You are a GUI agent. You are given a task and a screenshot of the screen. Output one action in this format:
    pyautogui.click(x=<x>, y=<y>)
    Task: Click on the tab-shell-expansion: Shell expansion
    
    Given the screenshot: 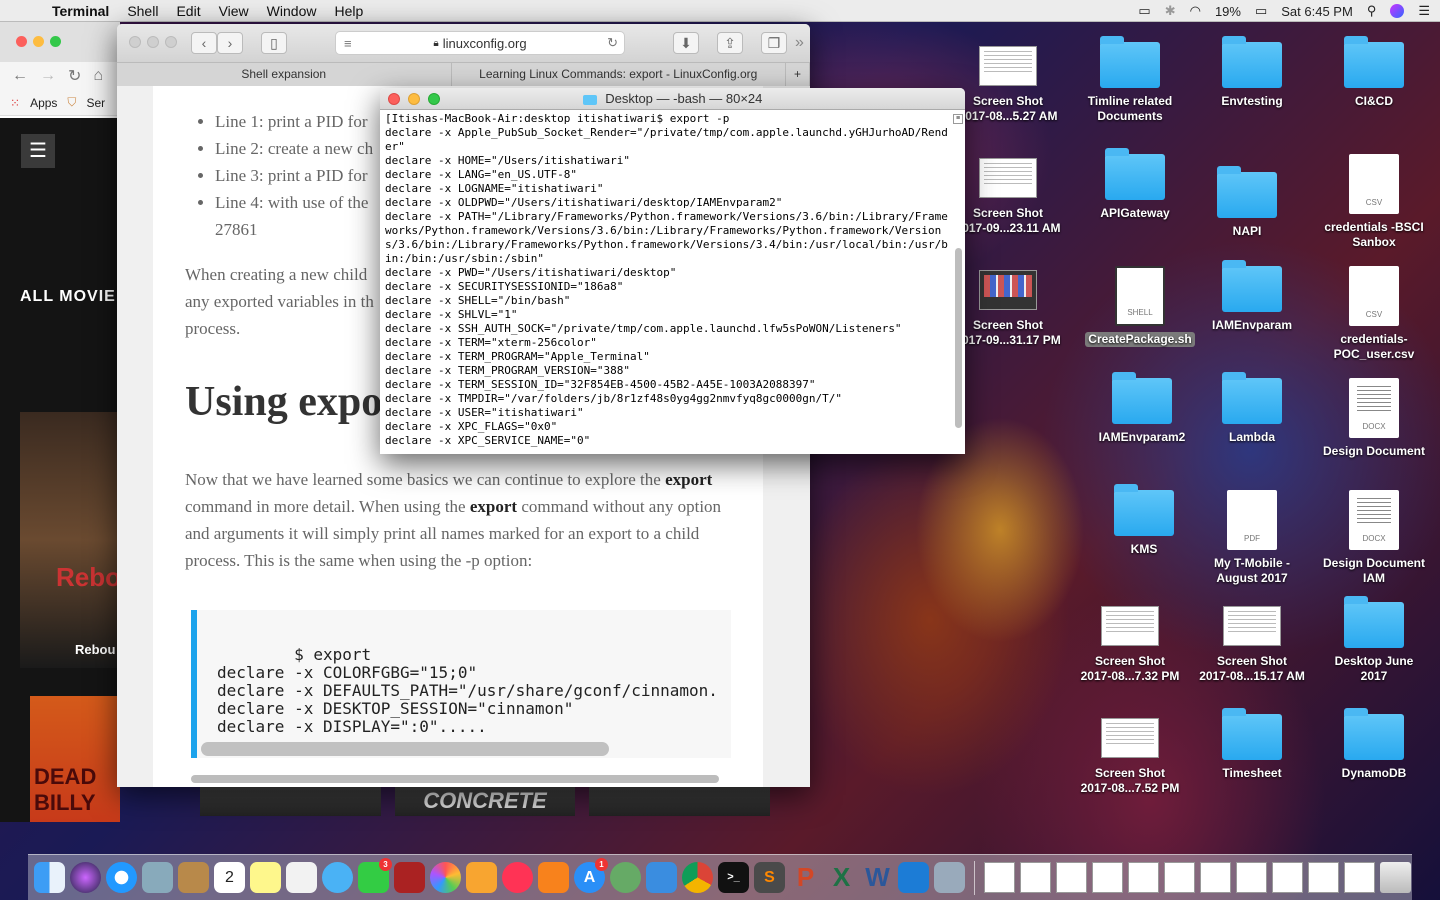 What is the action you would take?
    pyautogui.click(x=284, y=74)
    